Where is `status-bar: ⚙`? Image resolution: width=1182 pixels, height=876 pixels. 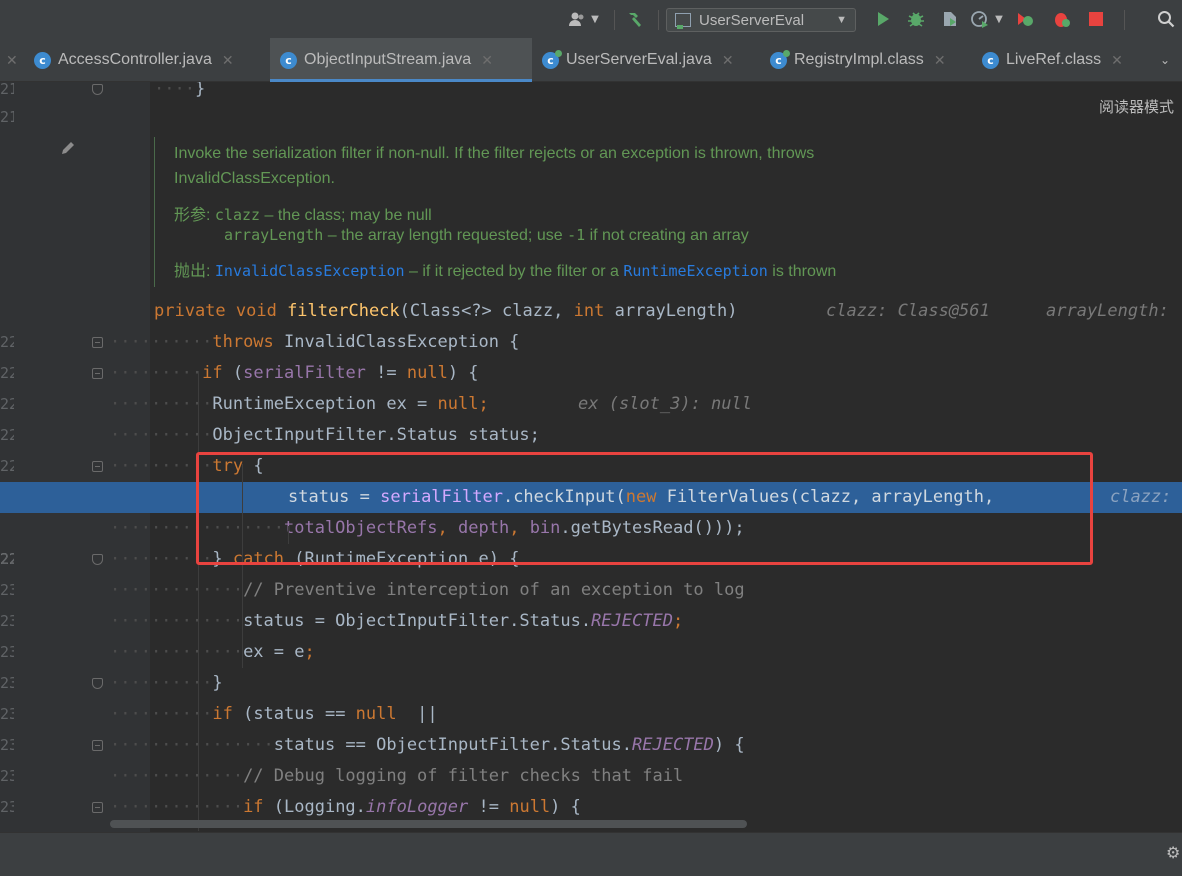
status-bar: ⚙ is located at coordinates (591, 854).